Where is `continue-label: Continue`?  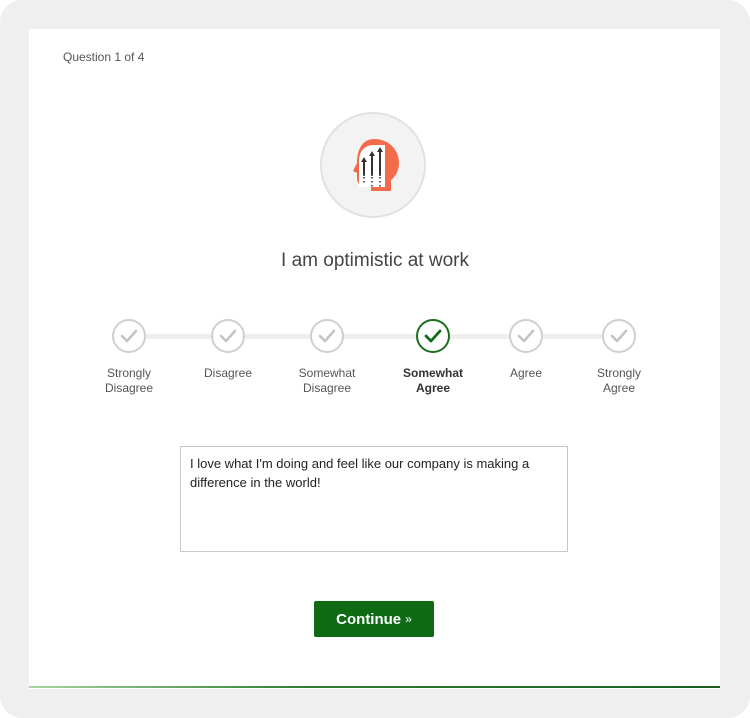
continue-label: Continue is located at coordinates (369, 619).